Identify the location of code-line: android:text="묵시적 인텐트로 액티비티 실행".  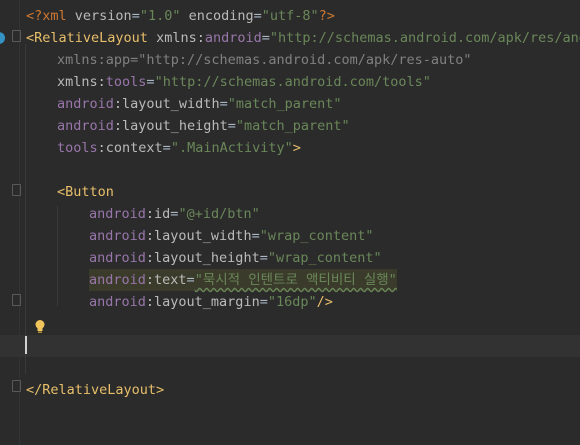
(290, 280).